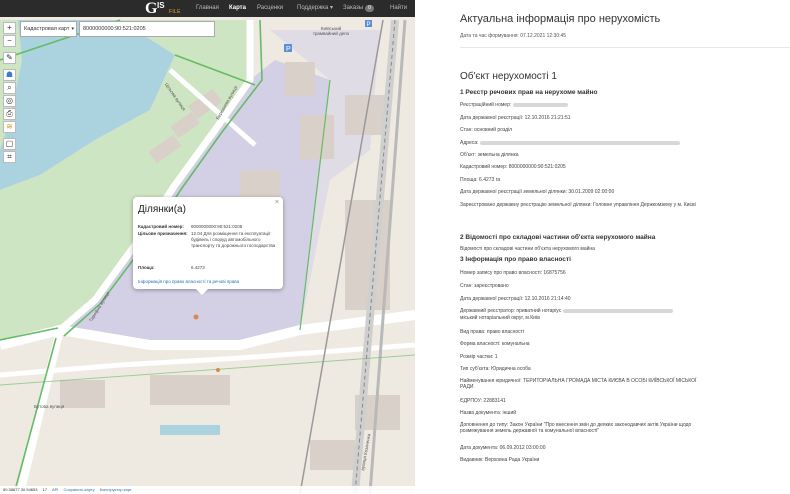 Image resolution: width=790 pixels, height=494 pixels. Describe the element at coordinates (175, 12) in the screenshot. I see `logo-subtitle: FILE` at that location.